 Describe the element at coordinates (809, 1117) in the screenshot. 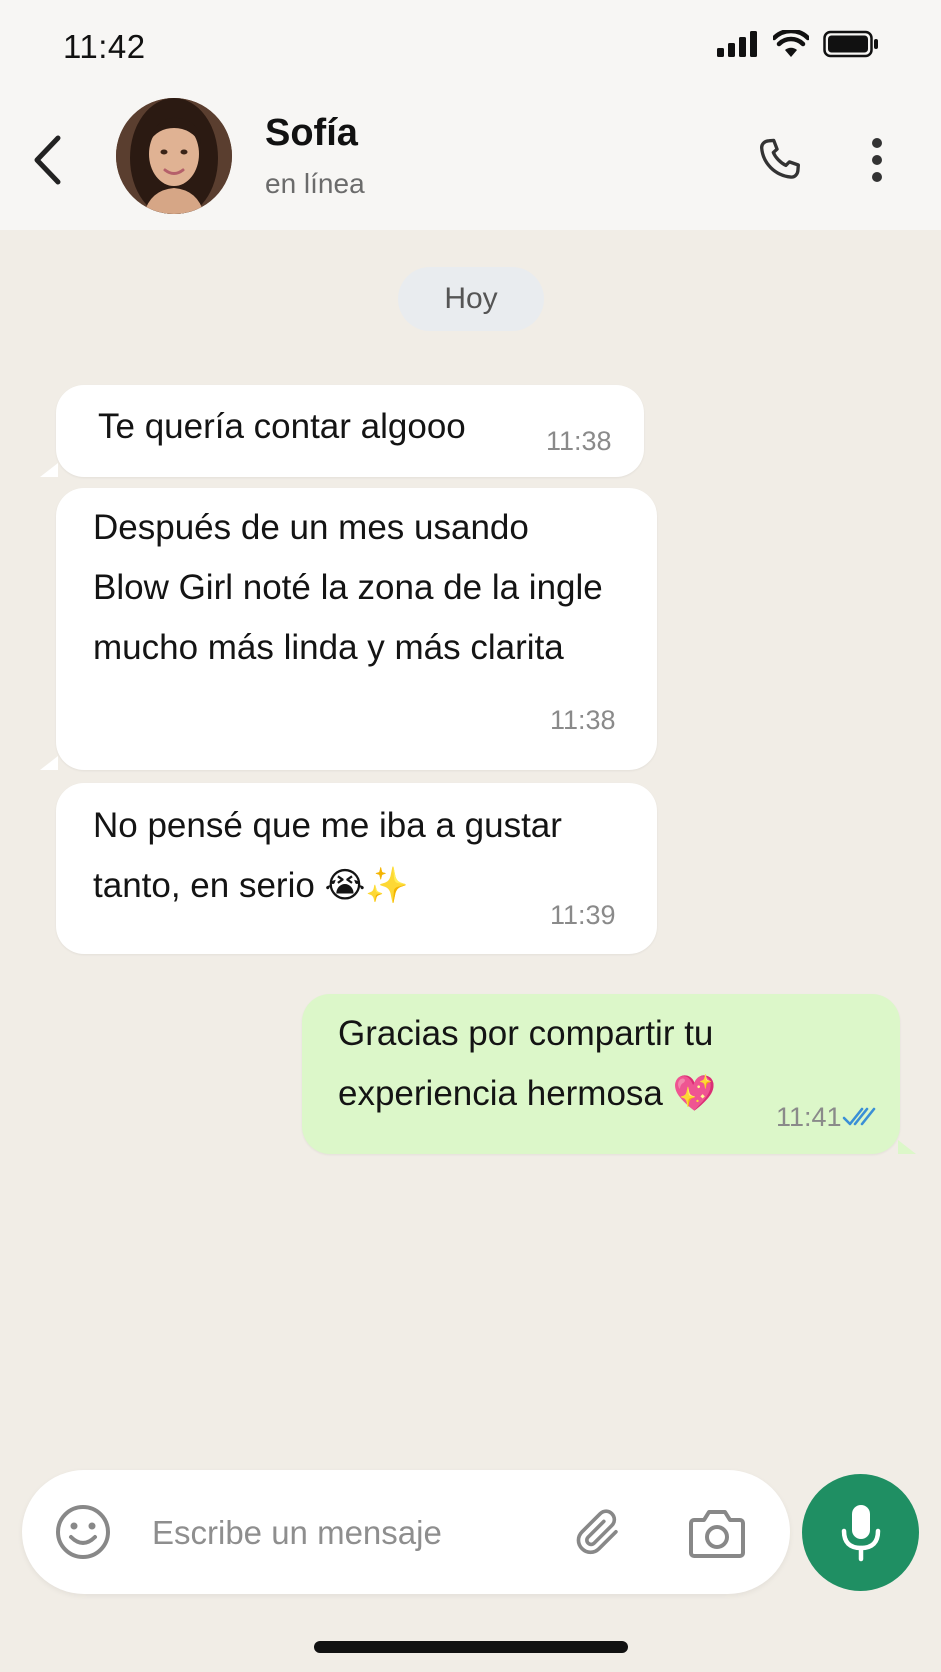

I see `message-time: 11:41` at that location.